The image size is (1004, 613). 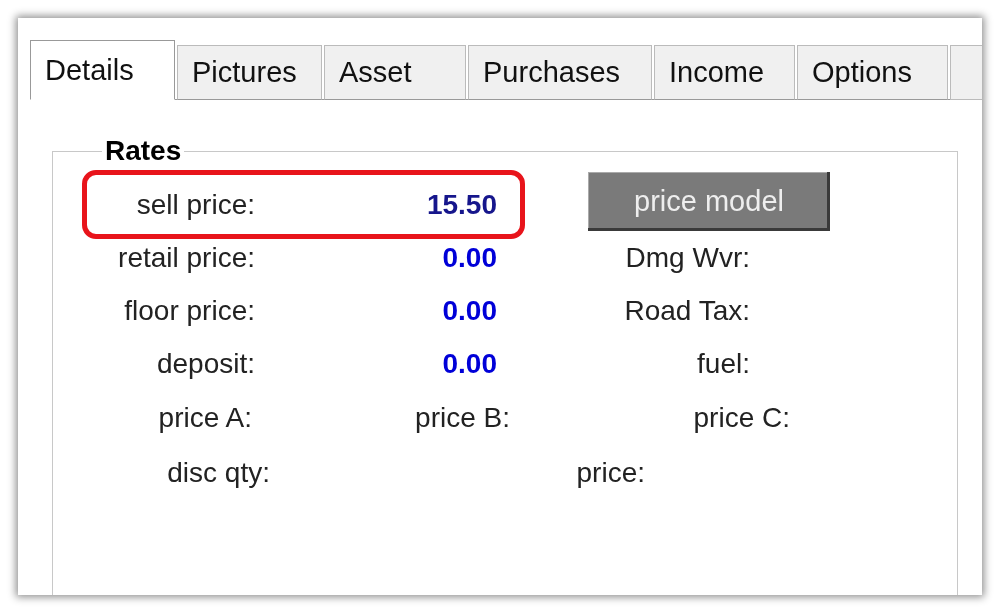 What do you see at coordinates (102, 70) in the screenshot?
I see `tab: Details` at bounding box center [102, 70].